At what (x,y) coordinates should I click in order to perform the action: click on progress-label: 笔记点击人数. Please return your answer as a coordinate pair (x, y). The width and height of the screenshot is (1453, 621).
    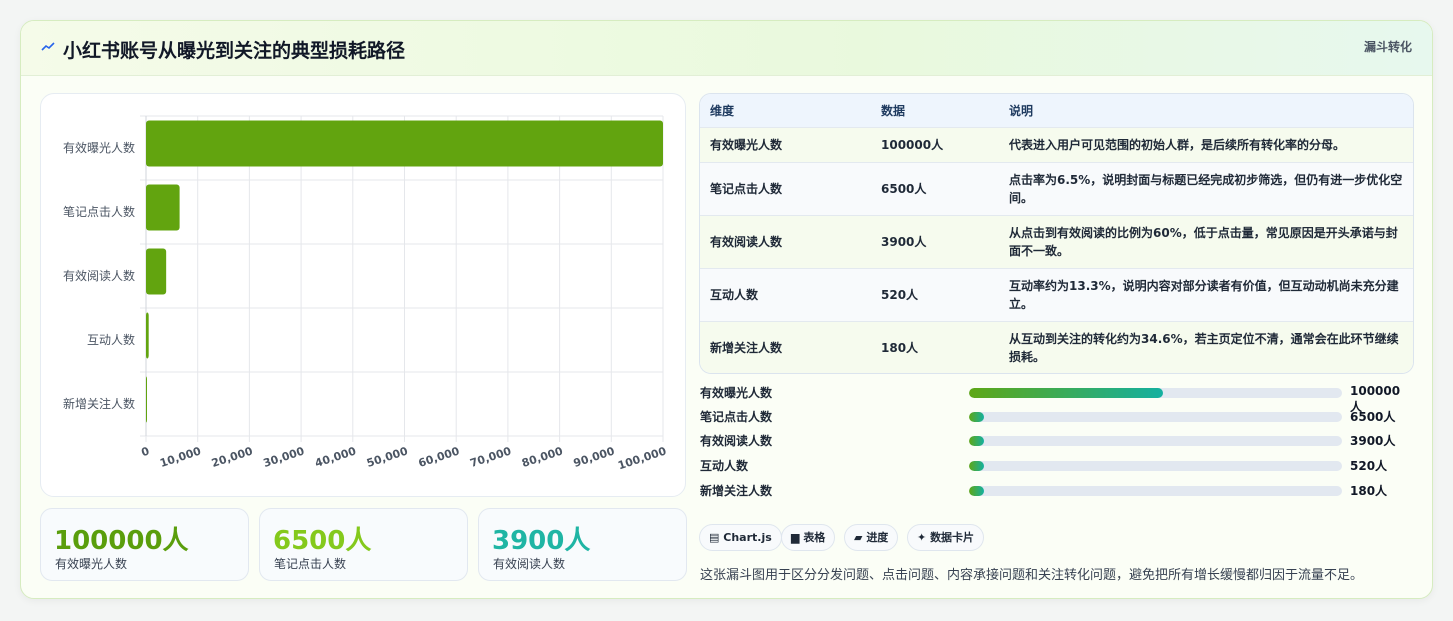
    Looking at the image, I should click on (736, 417).